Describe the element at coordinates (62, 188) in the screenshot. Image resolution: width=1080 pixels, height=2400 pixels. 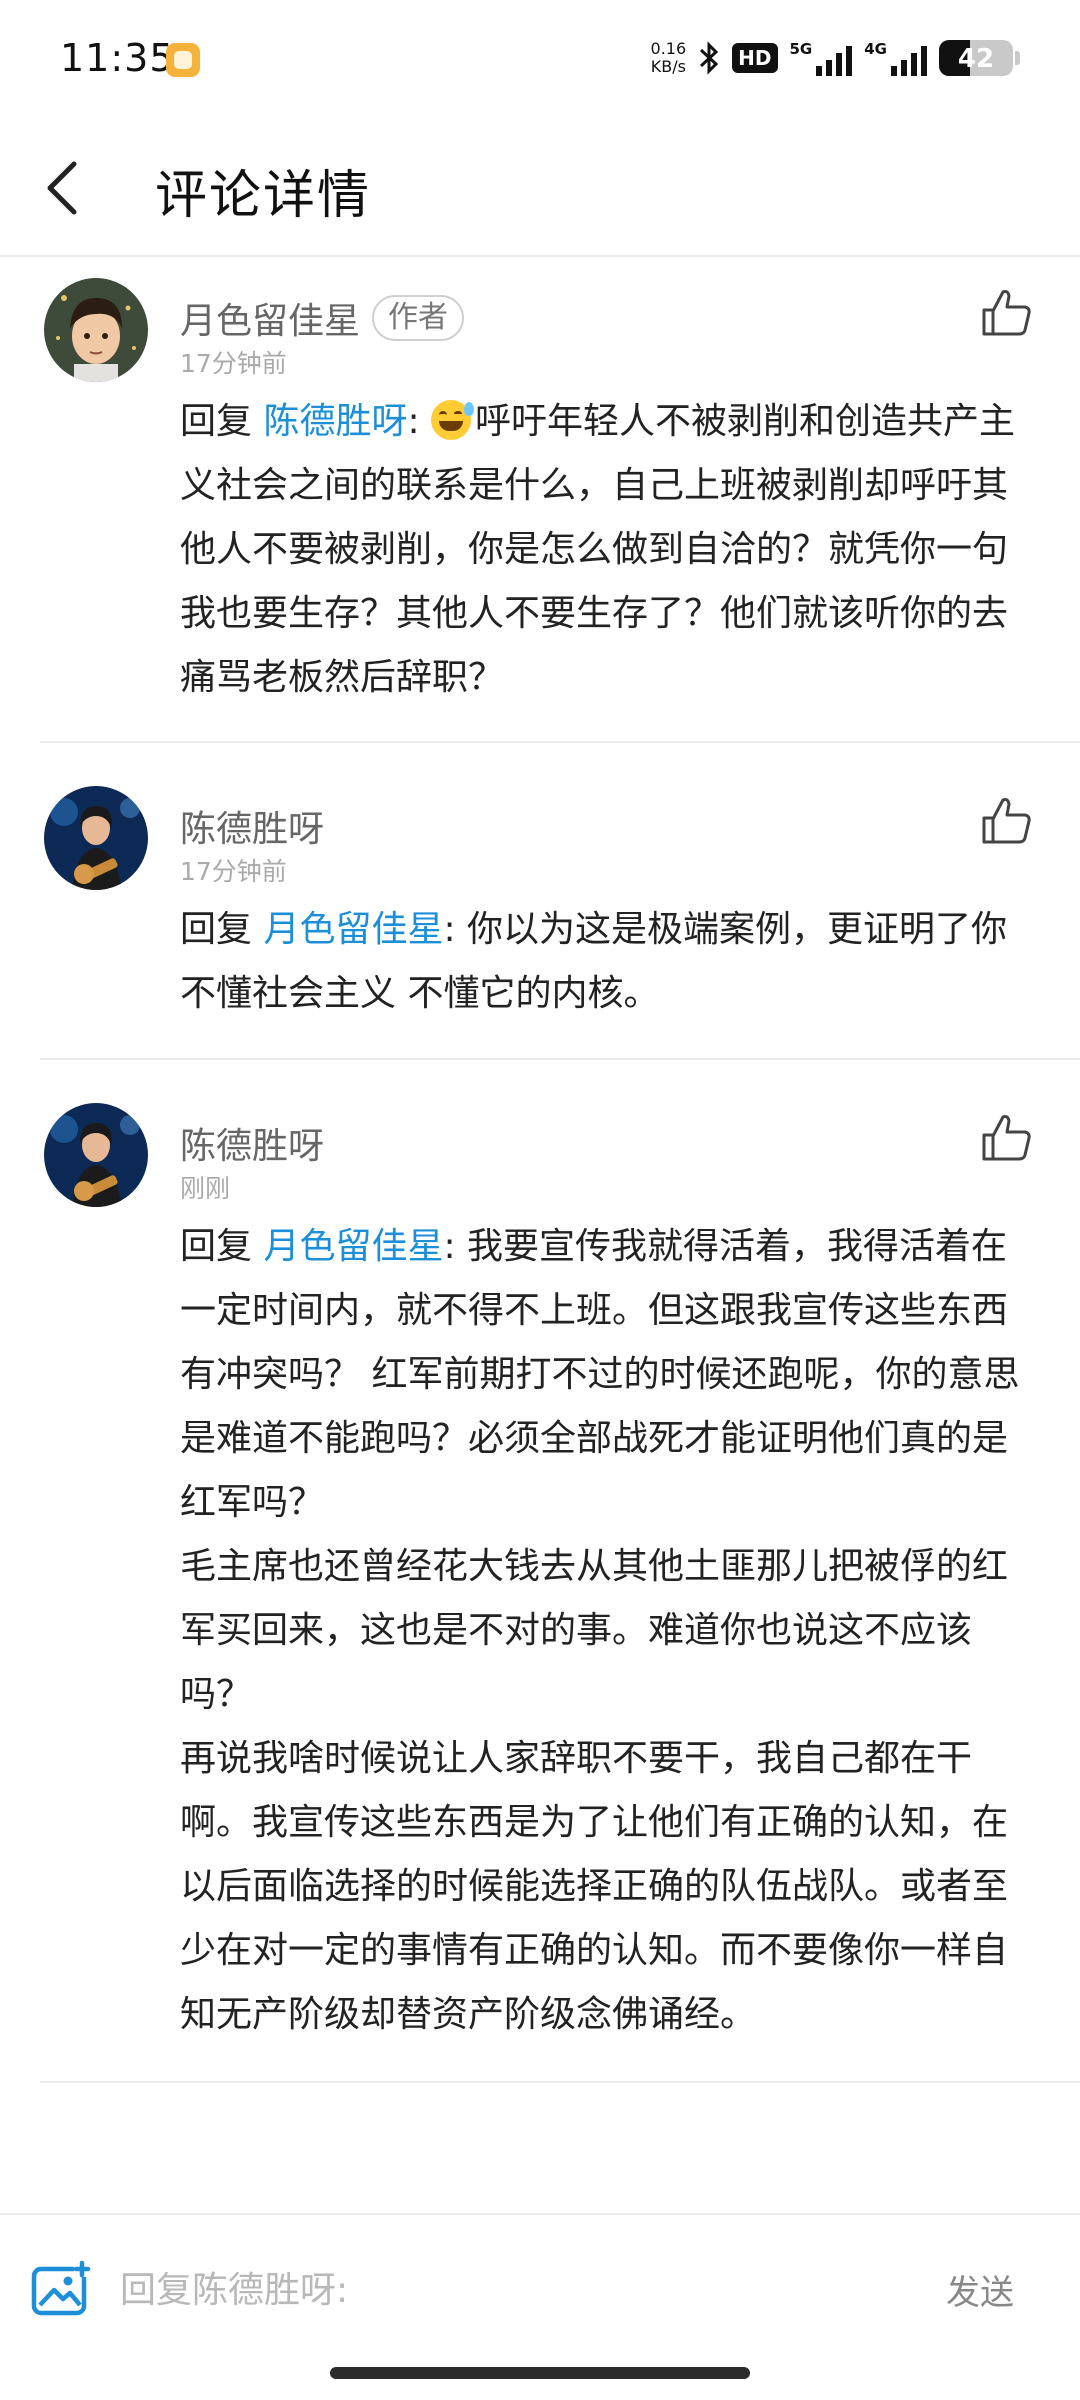
I see `chevron-left-icon` at that location.